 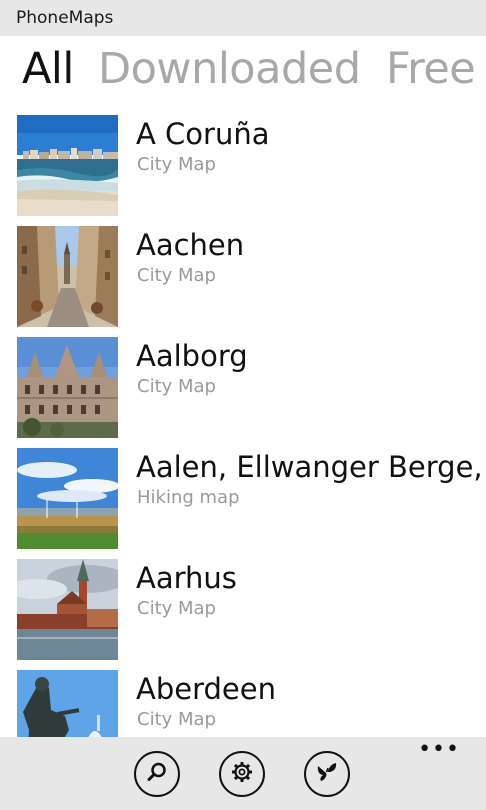 What do you see at coordinates (431, 69) in the screenshot?
I see `tab-free: Free` at bounding box center [431, 69].